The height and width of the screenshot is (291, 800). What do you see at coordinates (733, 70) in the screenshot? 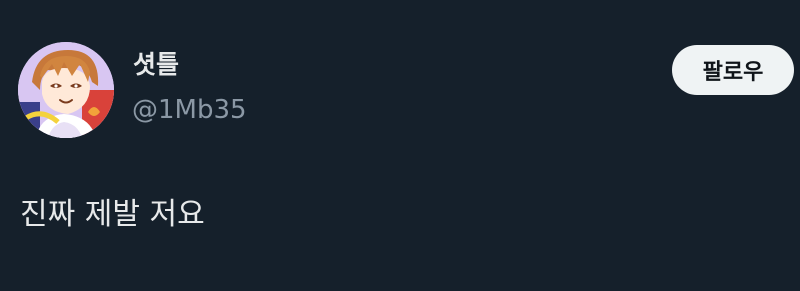
I see `follow-button: 팔로우` at bounding box center [733, 70].